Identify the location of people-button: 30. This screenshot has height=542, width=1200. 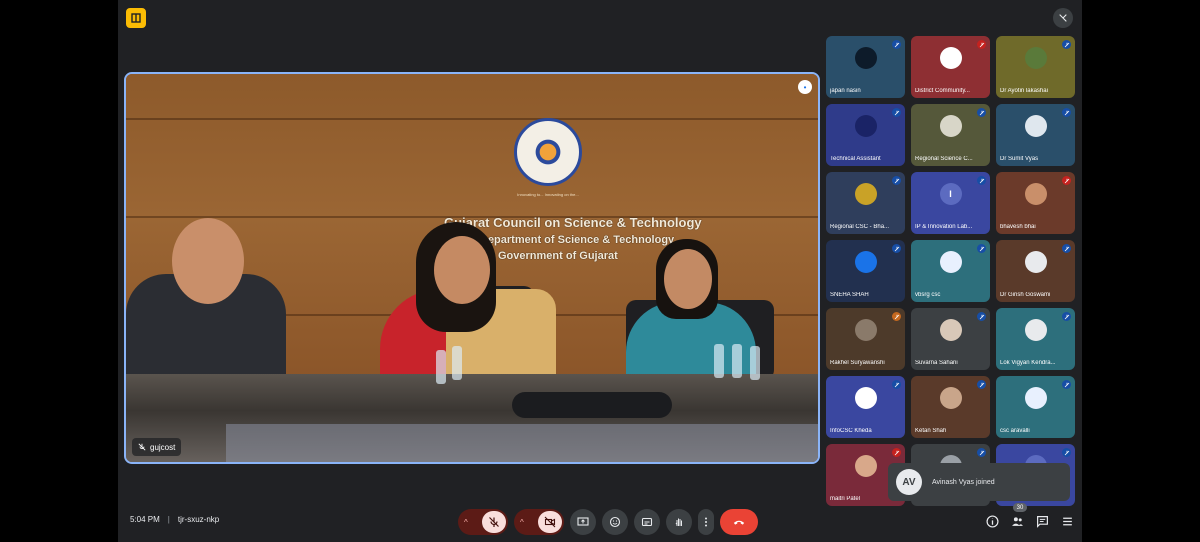
(1018, 516).